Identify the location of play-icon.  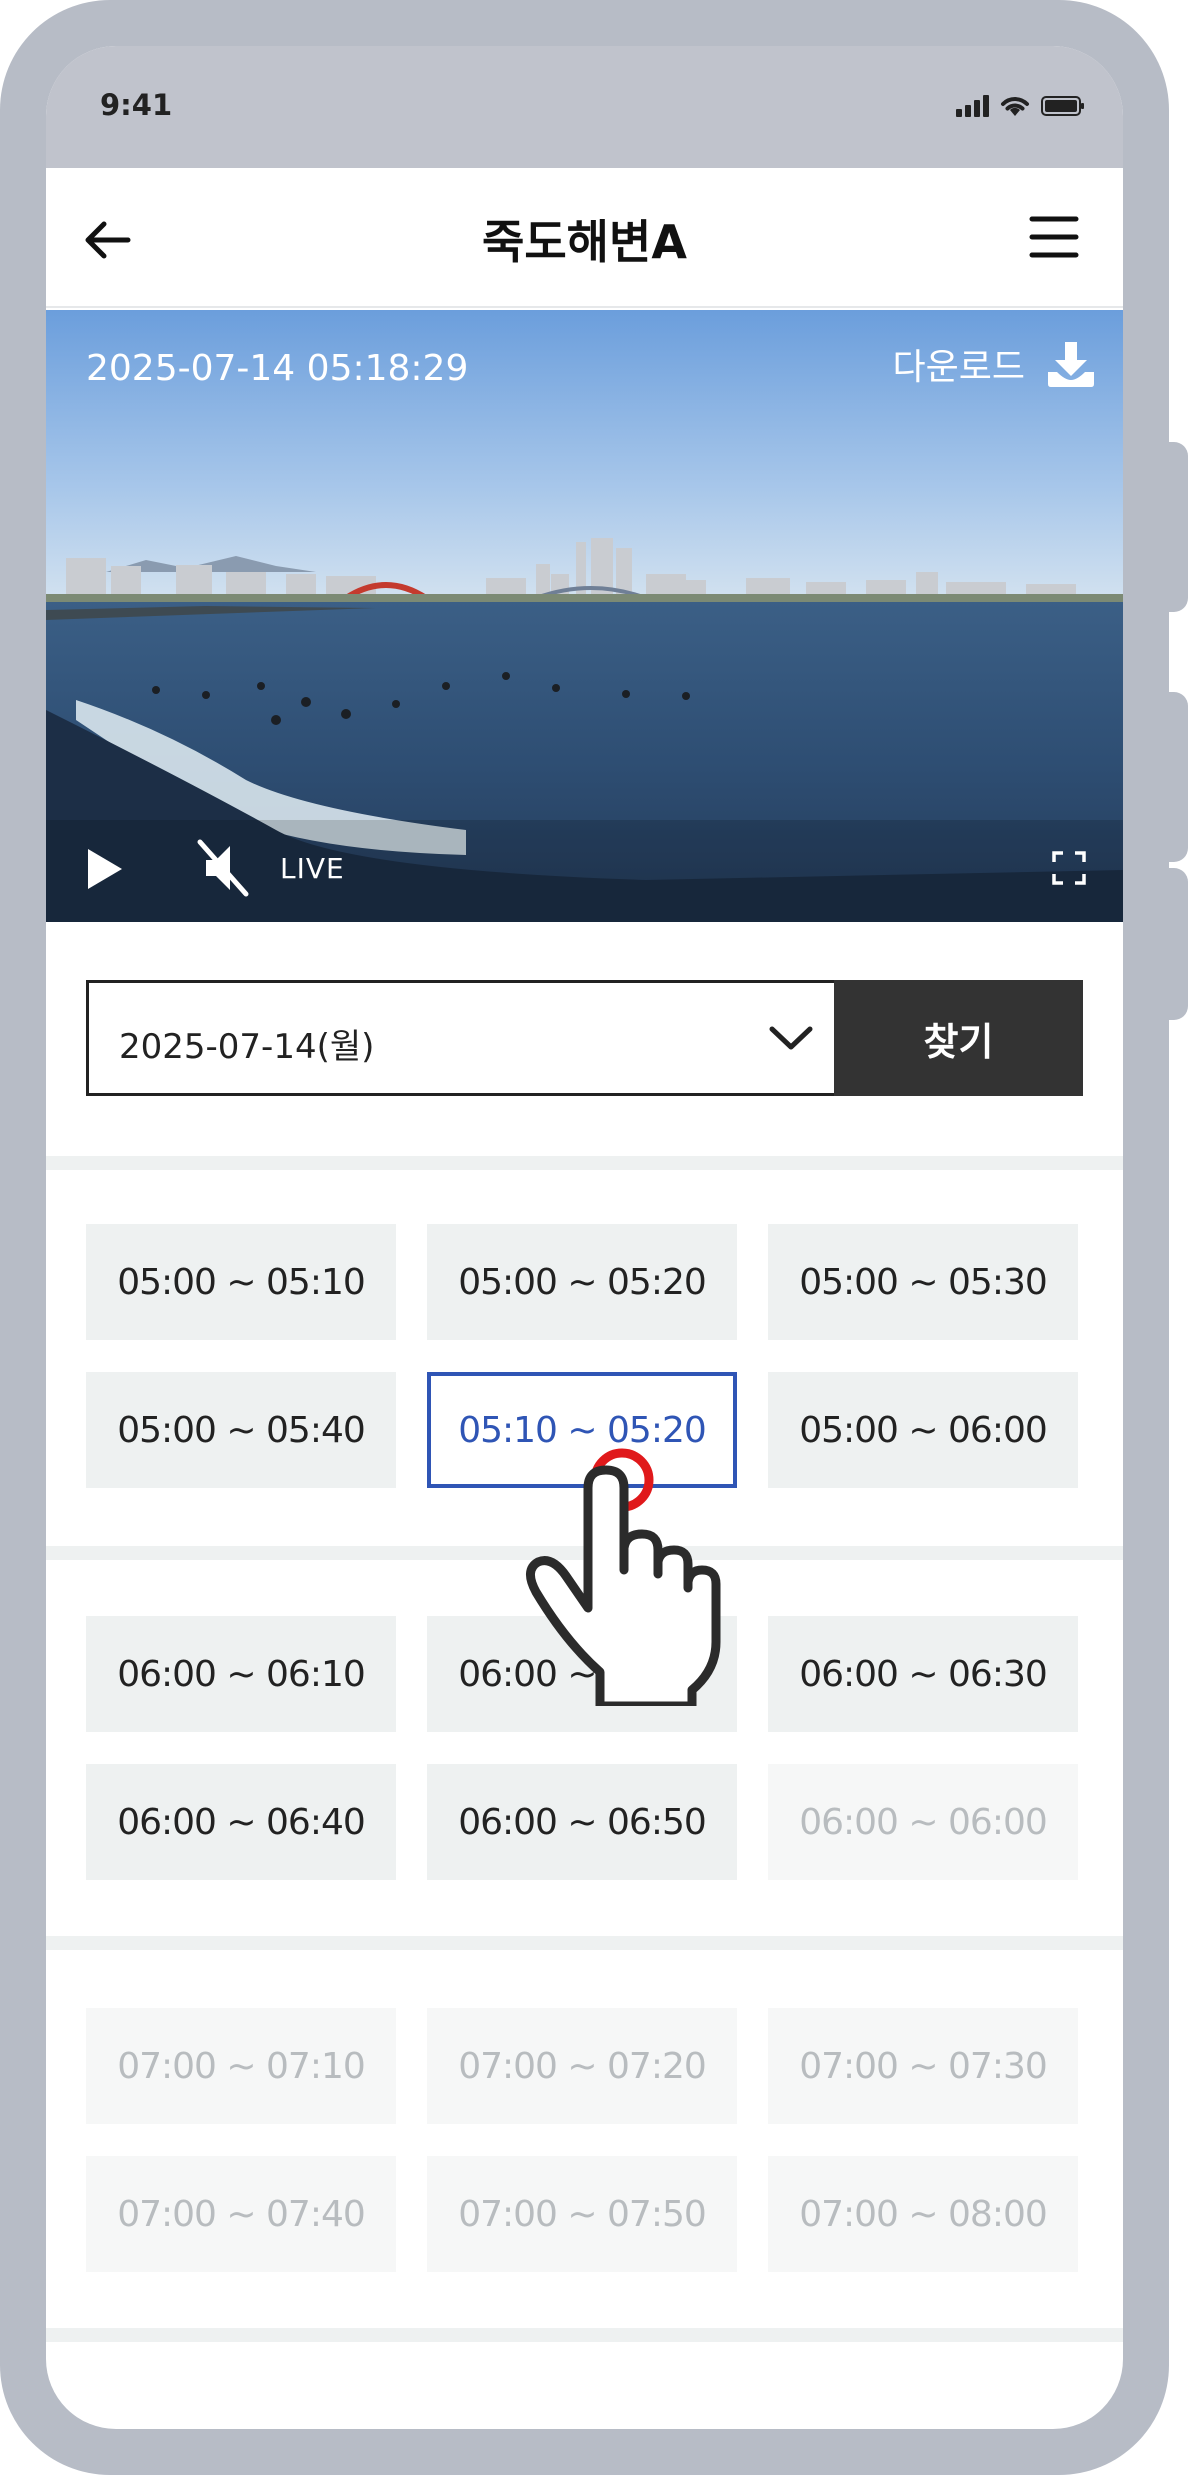
(104, 869).